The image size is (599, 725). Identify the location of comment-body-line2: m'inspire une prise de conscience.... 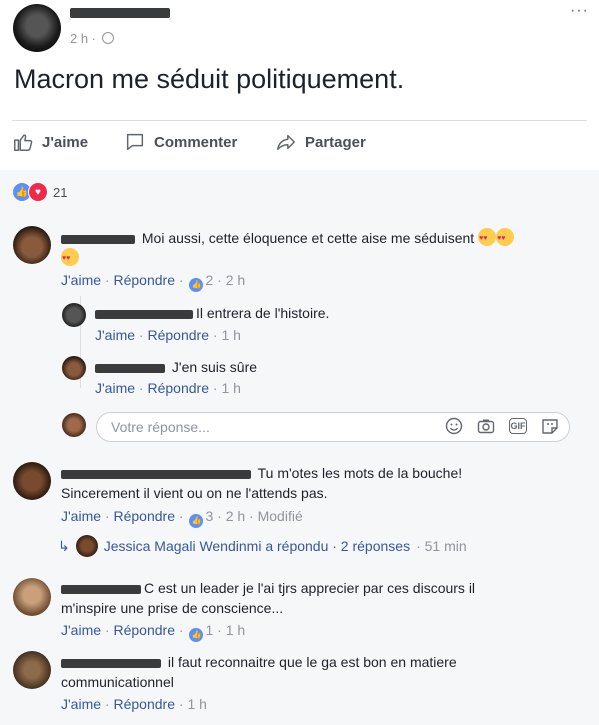
(172, 608).